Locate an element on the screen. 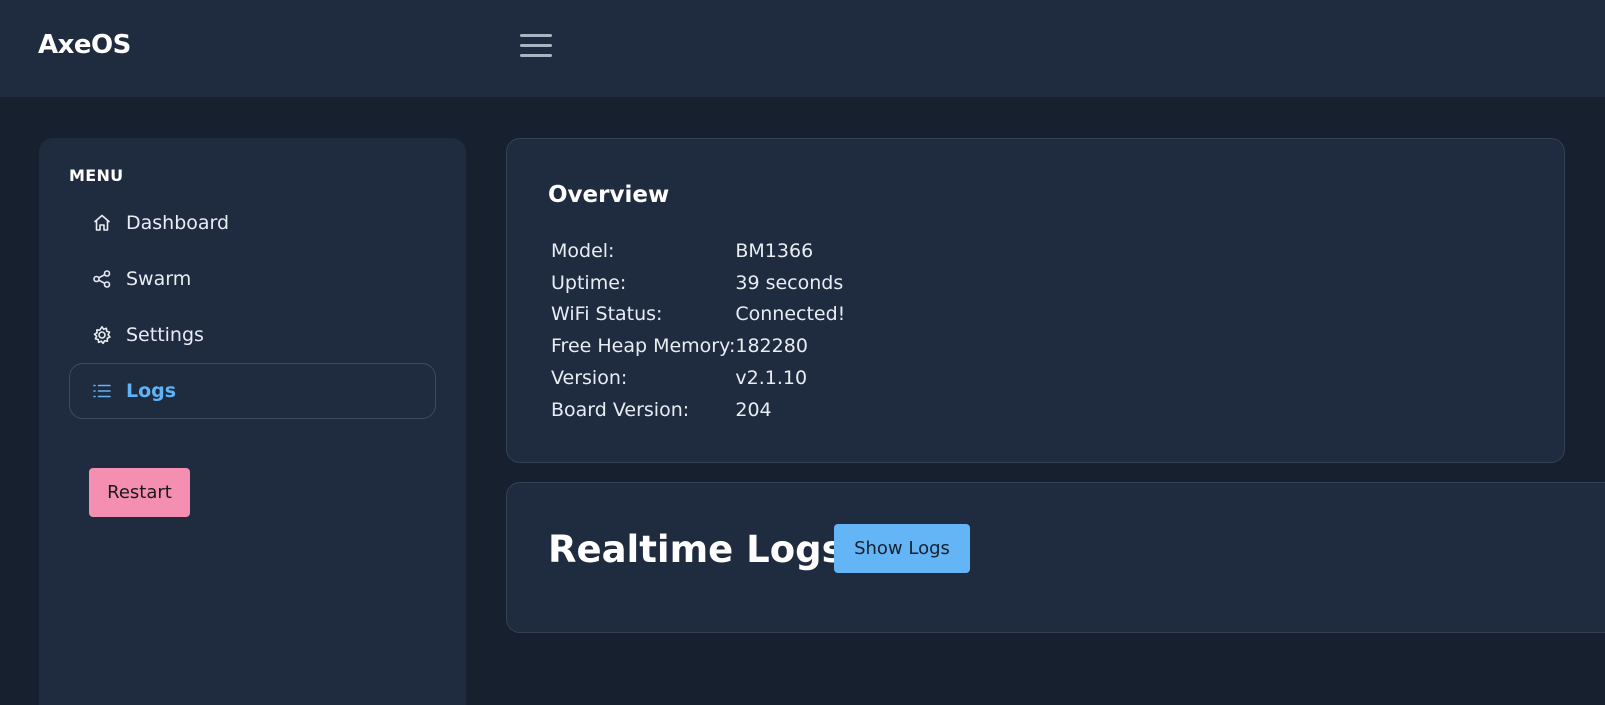 Image resolution: width=1605 pixels, height=705 pixels. table-row: Free Heap Memory: 182280 is located at coordinates (698, 346).